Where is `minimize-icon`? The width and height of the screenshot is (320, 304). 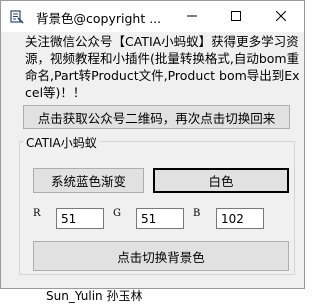
minimize-icon is located at coordinates (192, 16).